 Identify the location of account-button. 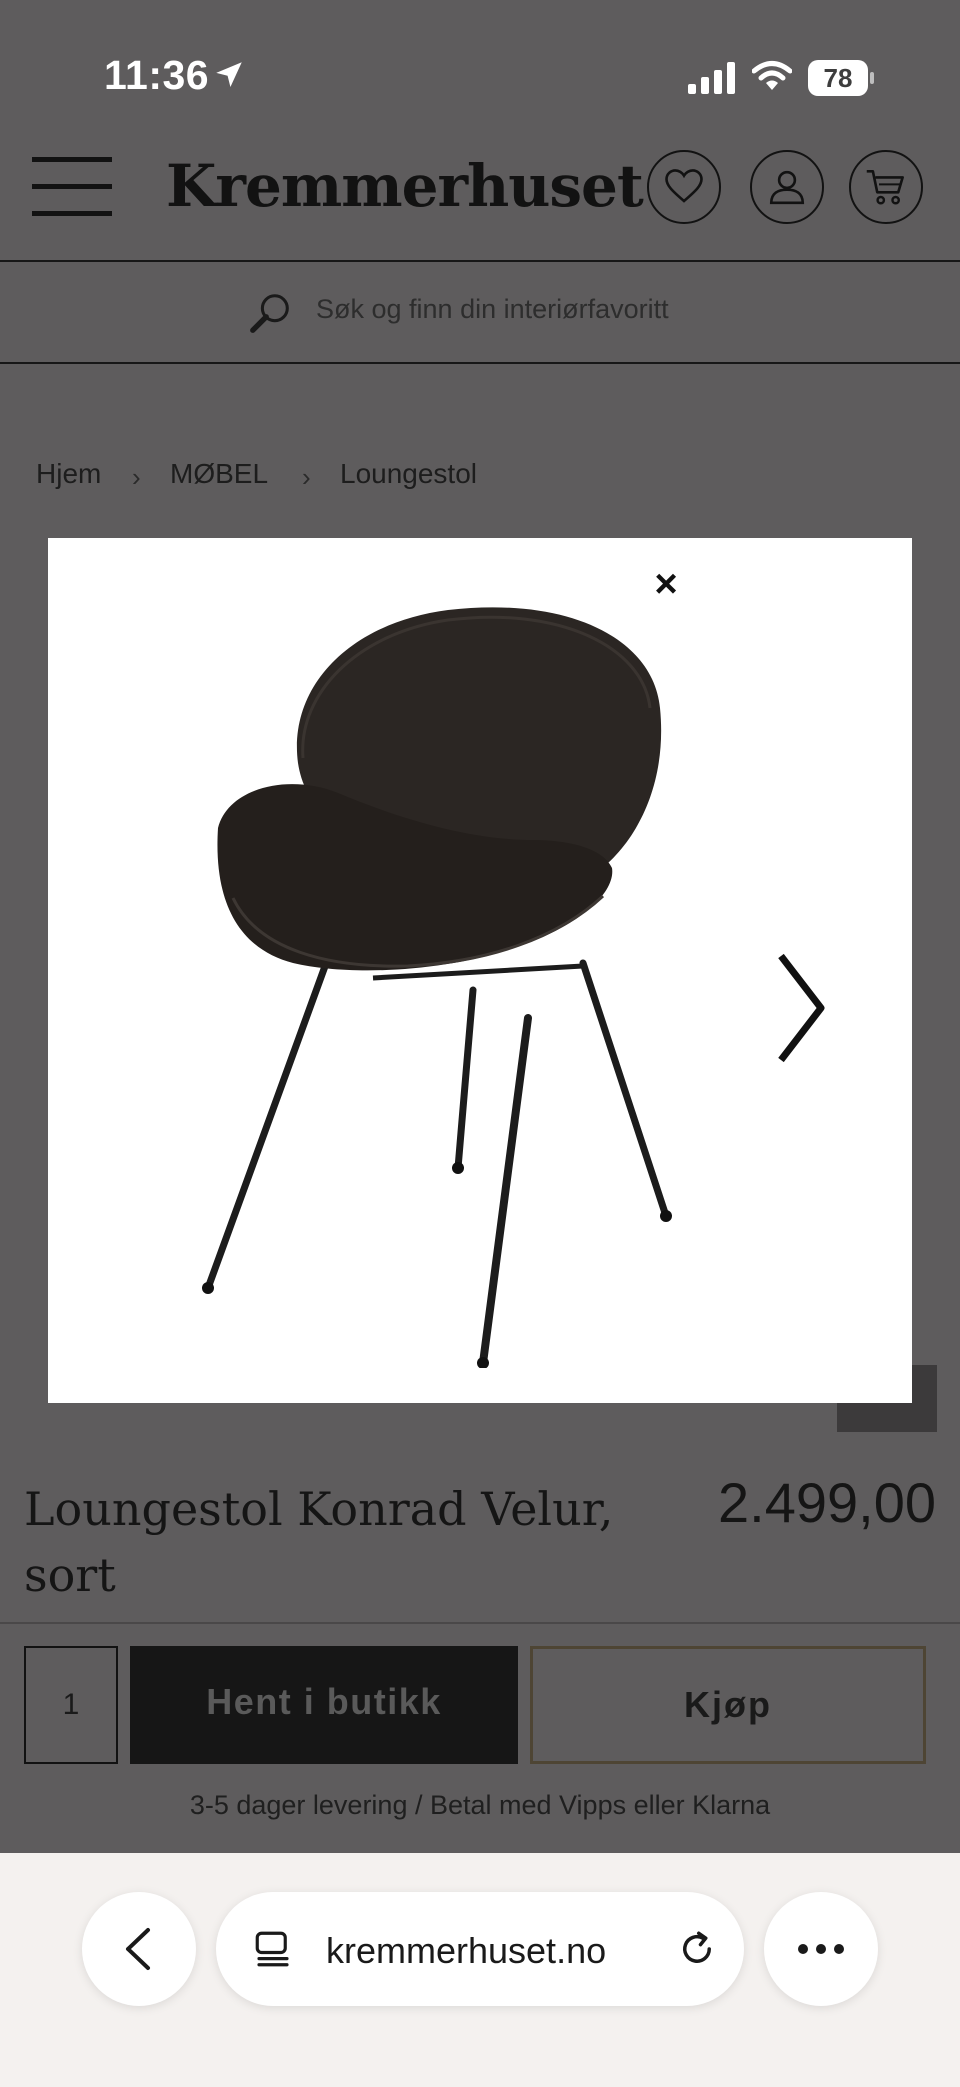
(787, 187).